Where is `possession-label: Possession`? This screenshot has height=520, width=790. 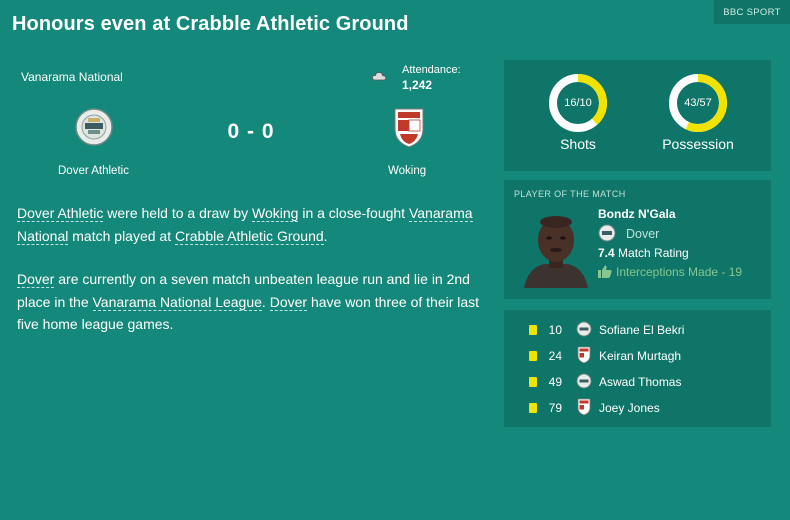 possession-label: Possession is located at coordinates (698, 144).